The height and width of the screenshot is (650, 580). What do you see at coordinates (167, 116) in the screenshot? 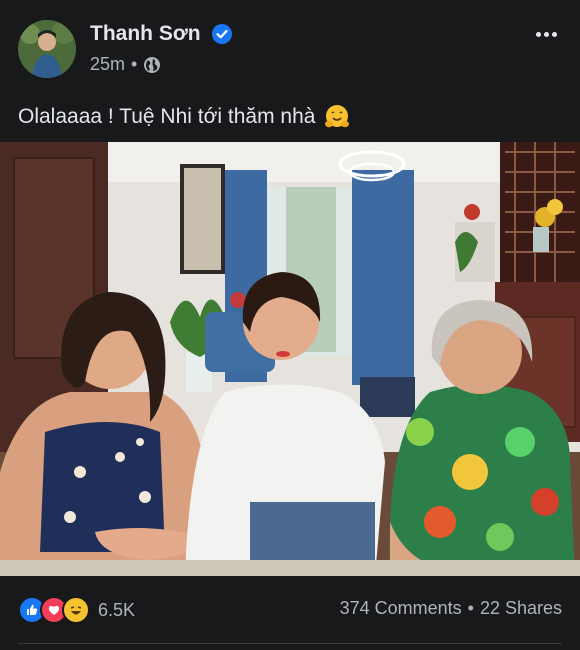
I see `caption-text: Olalaaaa ! Tuệ Nhi tới thăm nhà` at bounding box center [167, 116].